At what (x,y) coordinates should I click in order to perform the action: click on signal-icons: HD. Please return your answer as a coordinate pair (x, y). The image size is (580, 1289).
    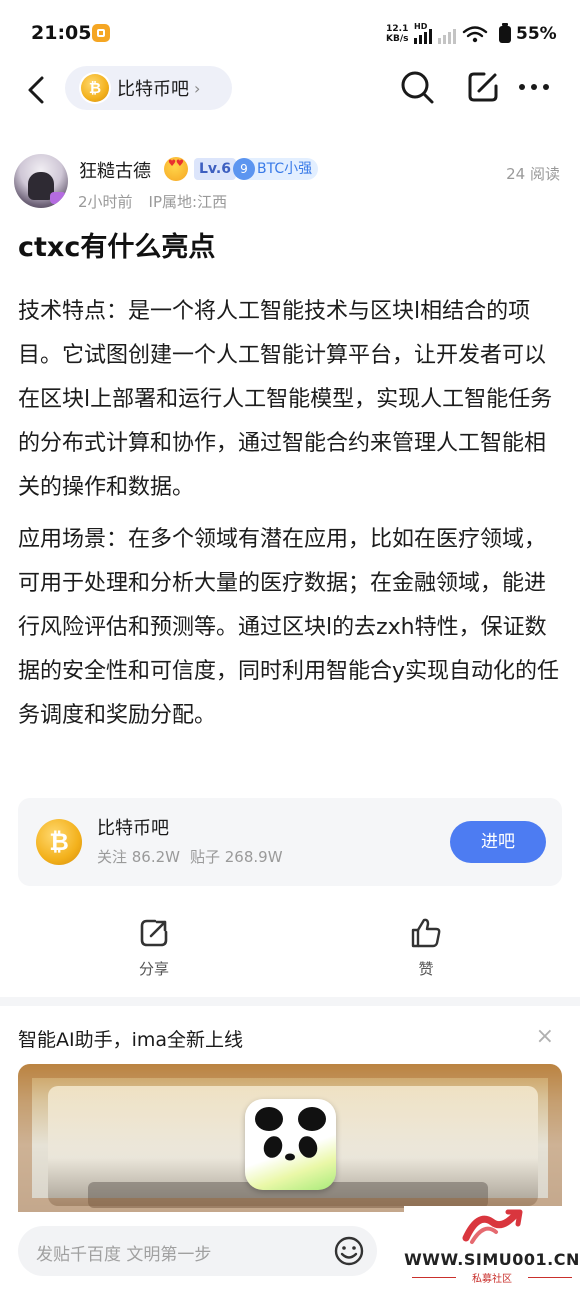
    Looking at the image, I should click on (451, 33).